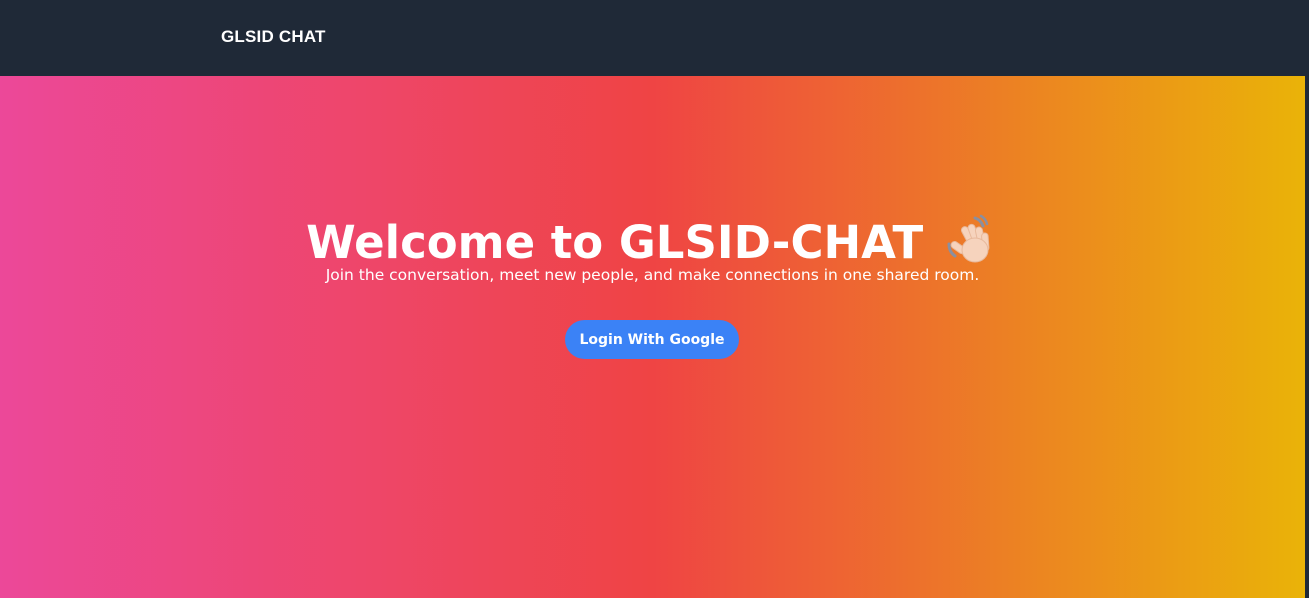  I want to click on login-with-google-button: Login With Google, so click(652, 339).